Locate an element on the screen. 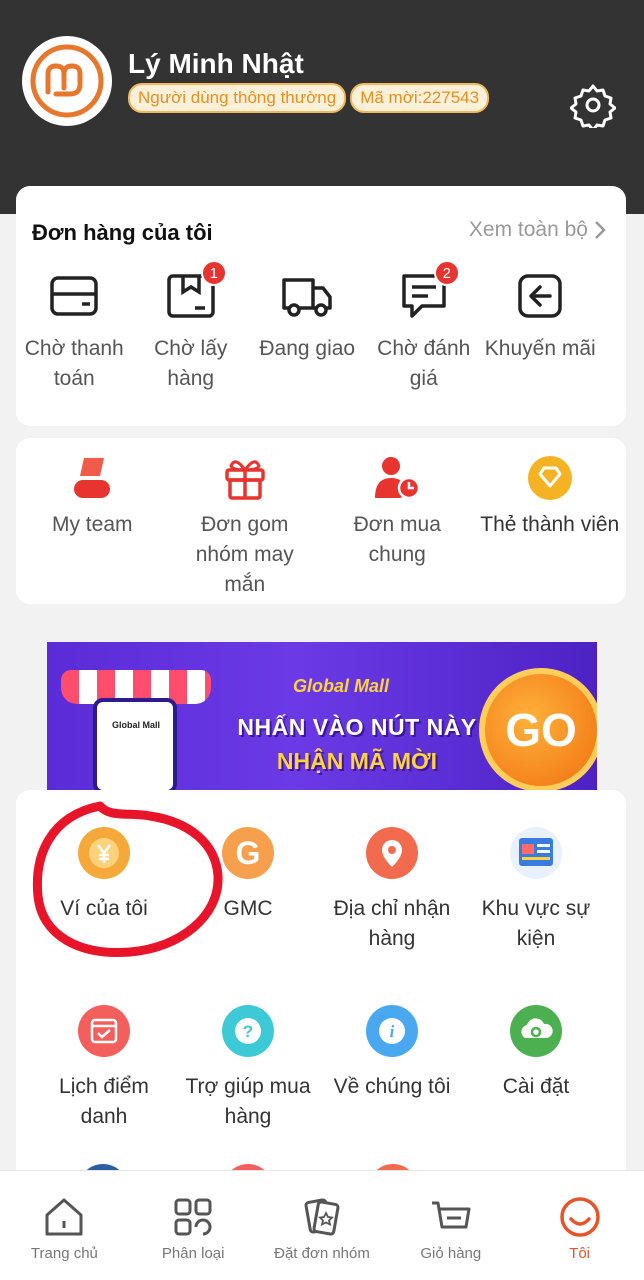 This screenshot has width=644, height=1280. promotion-return-icon is located at coordinates (540, 296).